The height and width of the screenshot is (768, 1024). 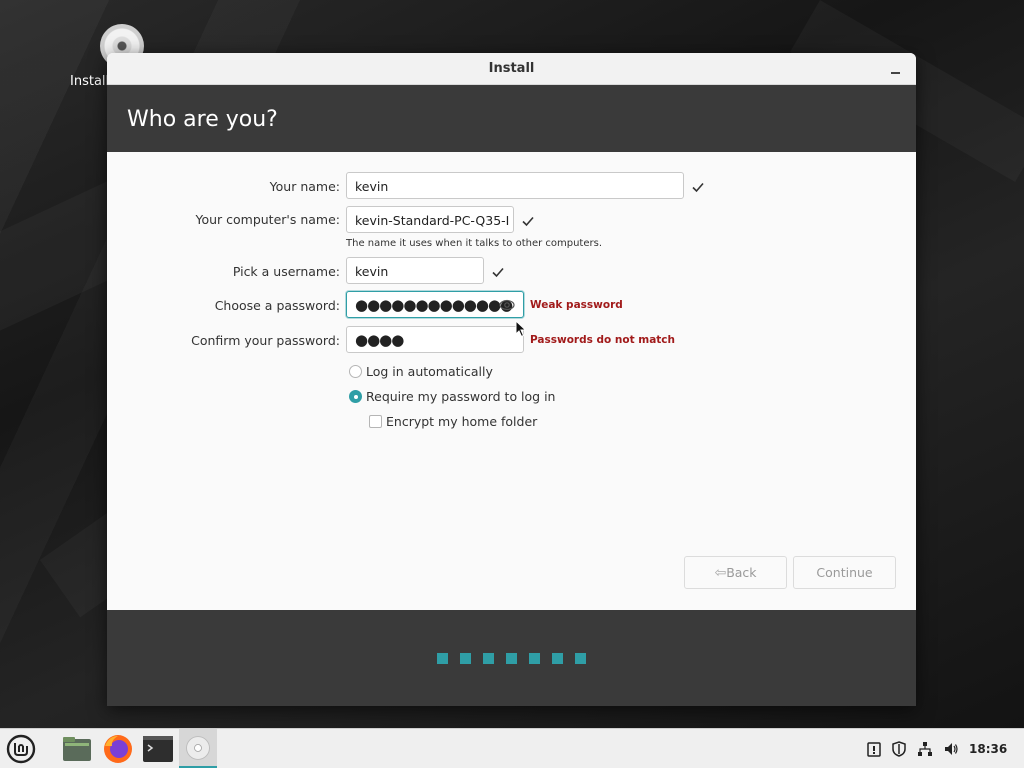 I want to click on terminal-icon, so click(x=158, y=749).